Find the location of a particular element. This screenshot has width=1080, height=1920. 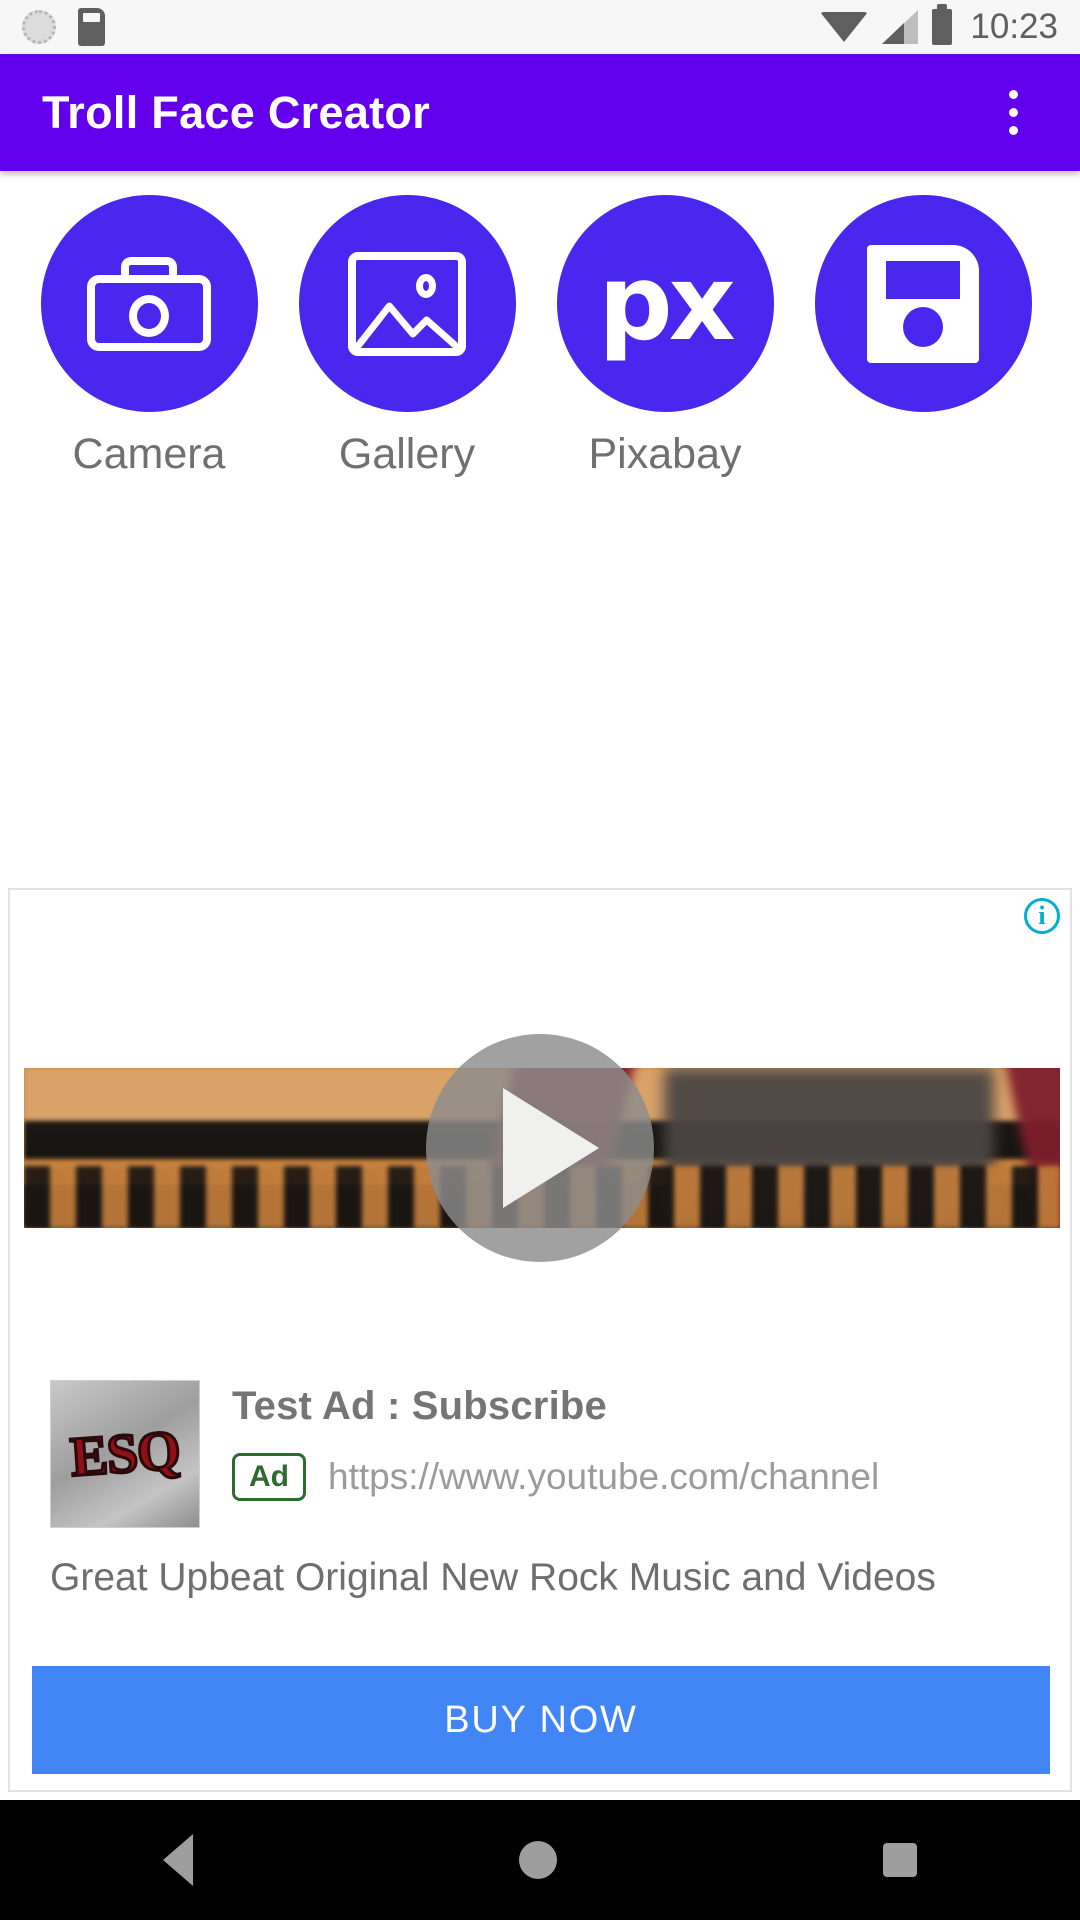

ad-thumbnail-image: ESQ is located at coordinates (125, 1454).